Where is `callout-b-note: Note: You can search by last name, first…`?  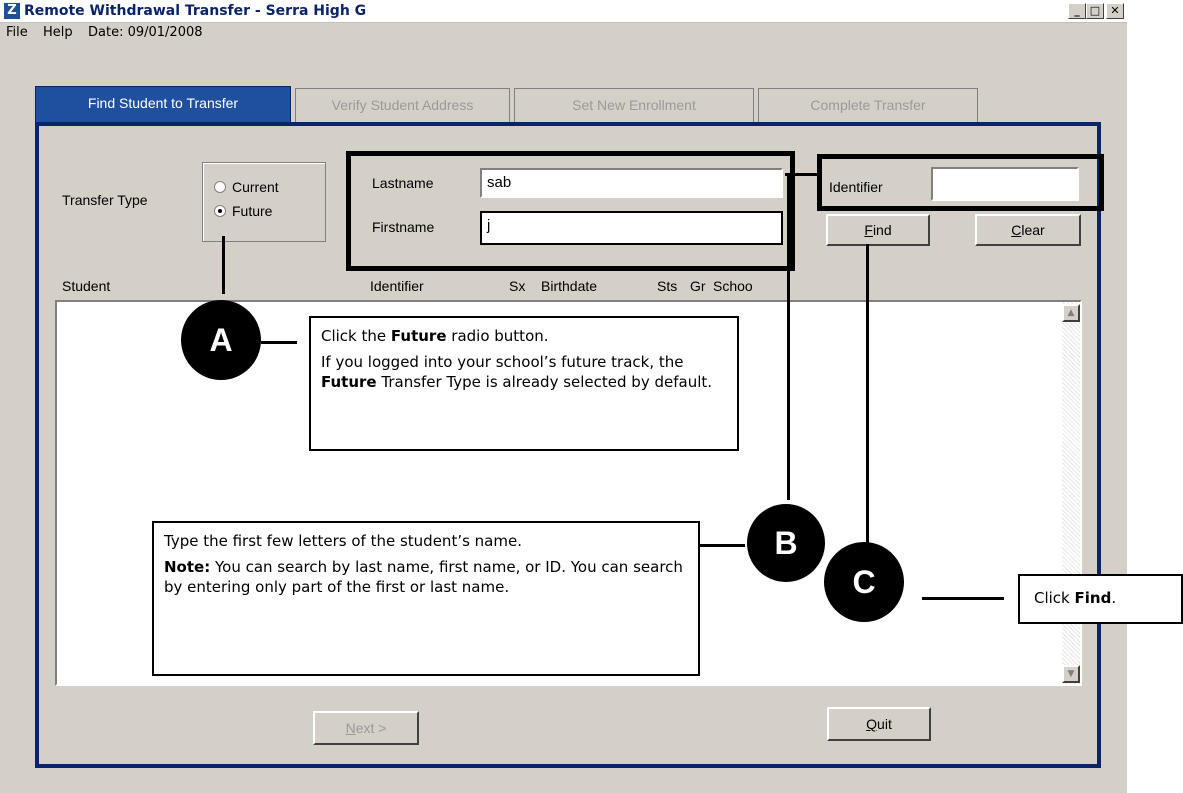 callout-b-note: Note: You can search by last name, first… is located at coordinates (423, 577).